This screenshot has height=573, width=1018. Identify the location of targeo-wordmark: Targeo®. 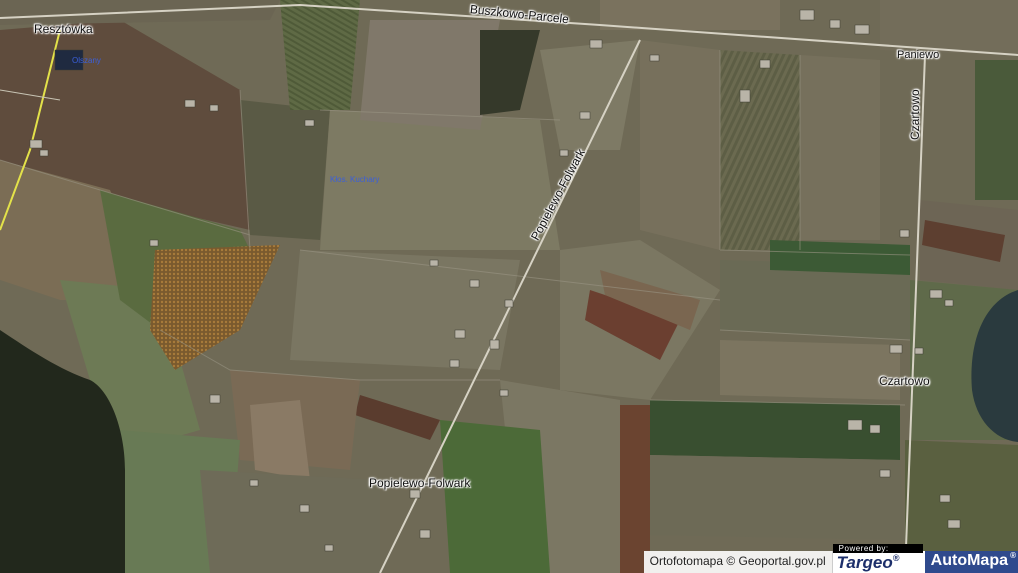
(868, 562).